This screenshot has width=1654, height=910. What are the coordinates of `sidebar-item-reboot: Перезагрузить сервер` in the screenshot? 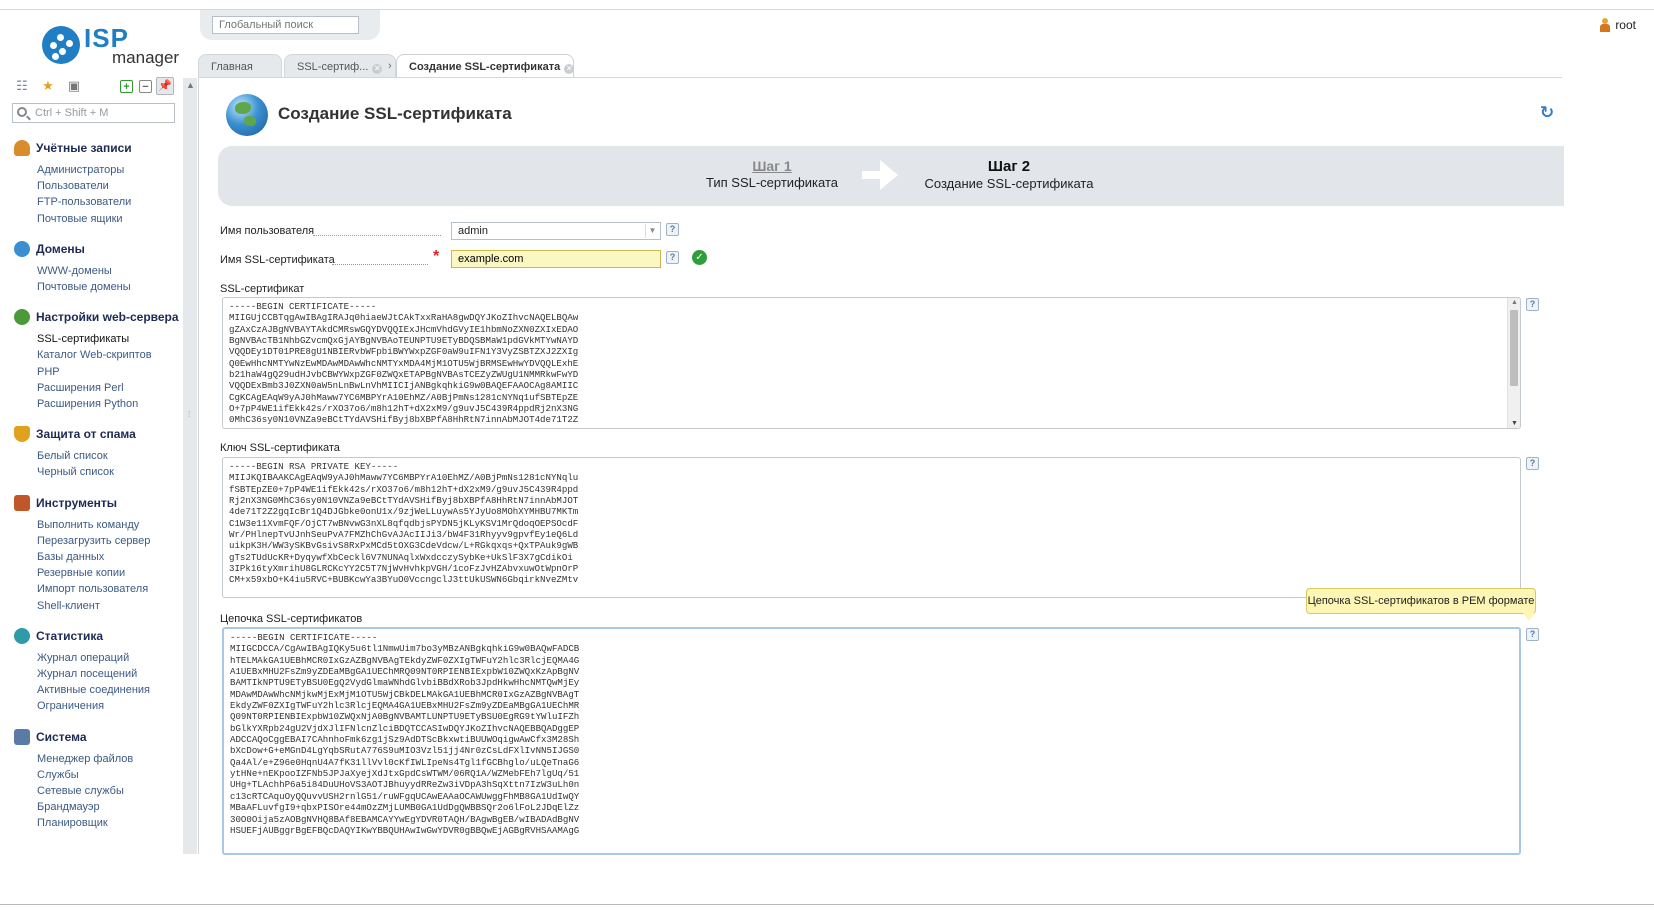 It's located at (110, 541).